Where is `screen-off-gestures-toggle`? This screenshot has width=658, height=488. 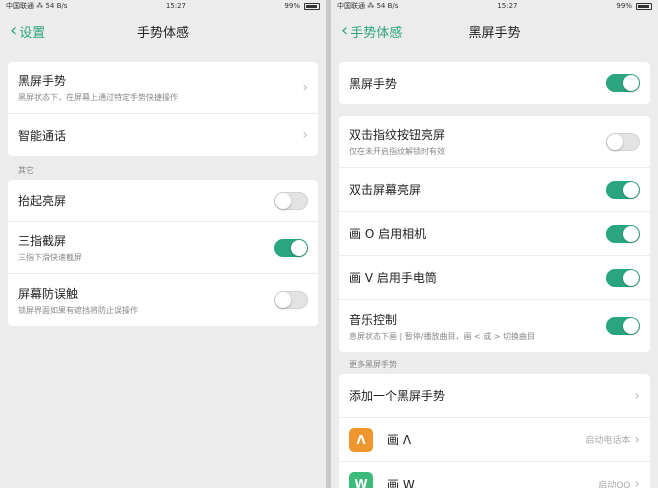
screen-off-gestures-toggle is located at coordinates (623, 83).